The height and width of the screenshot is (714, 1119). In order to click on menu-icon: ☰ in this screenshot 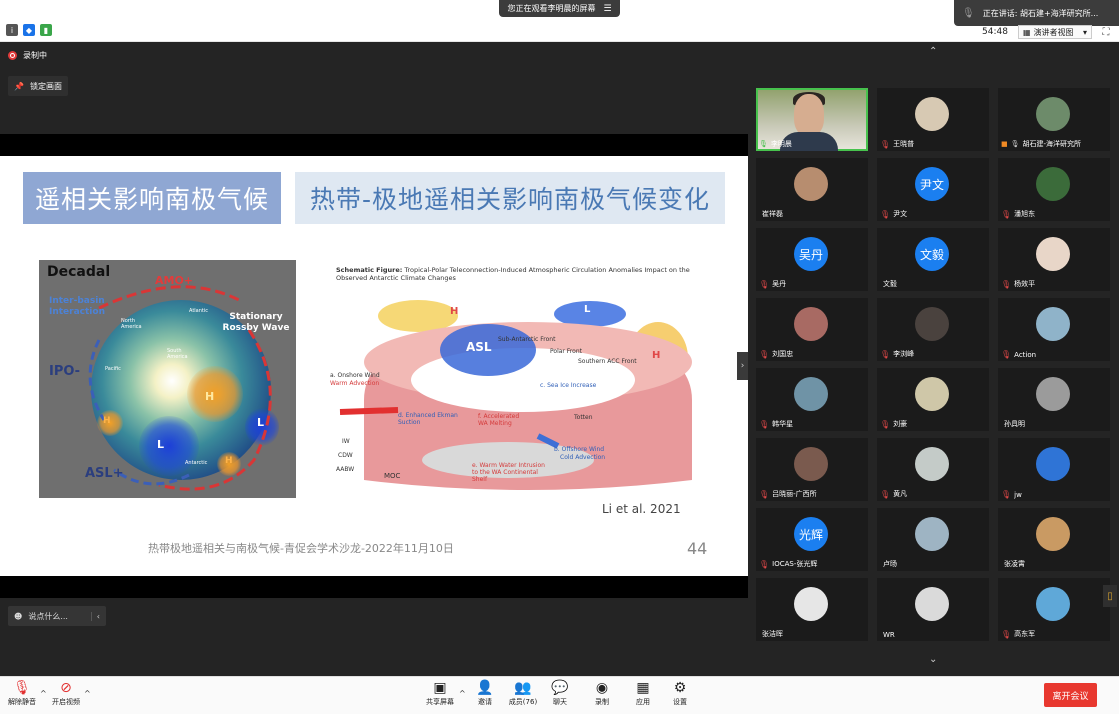, I will do `click(607, 9)`.